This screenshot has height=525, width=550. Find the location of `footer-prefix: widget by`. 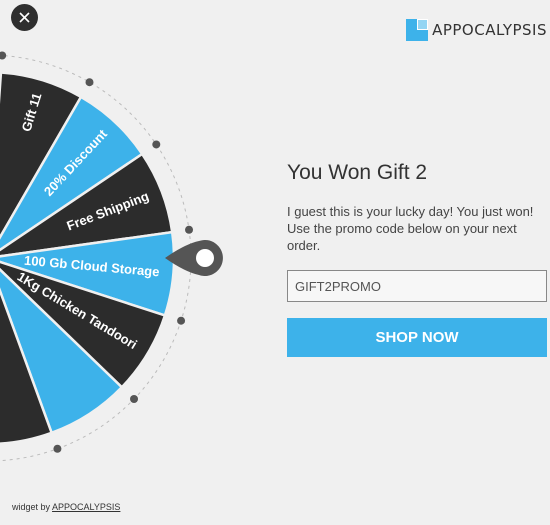

footer-prefix: widget by is located at coordinates (31, 507).